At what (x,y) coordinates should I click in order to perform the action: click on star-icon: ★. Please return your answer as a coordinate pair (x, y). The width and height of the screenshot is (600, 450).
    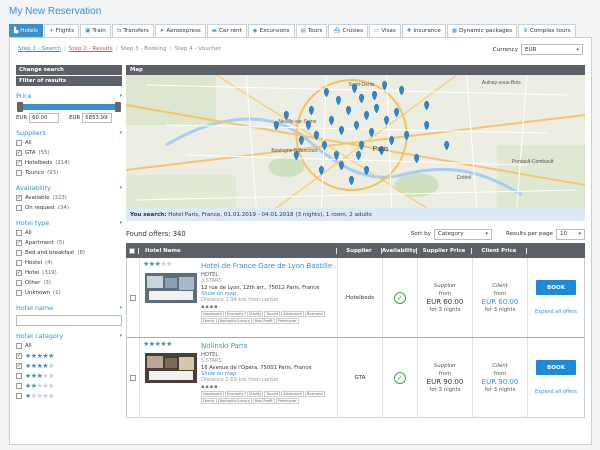
    Looking at the image, I should click on (51, 396).